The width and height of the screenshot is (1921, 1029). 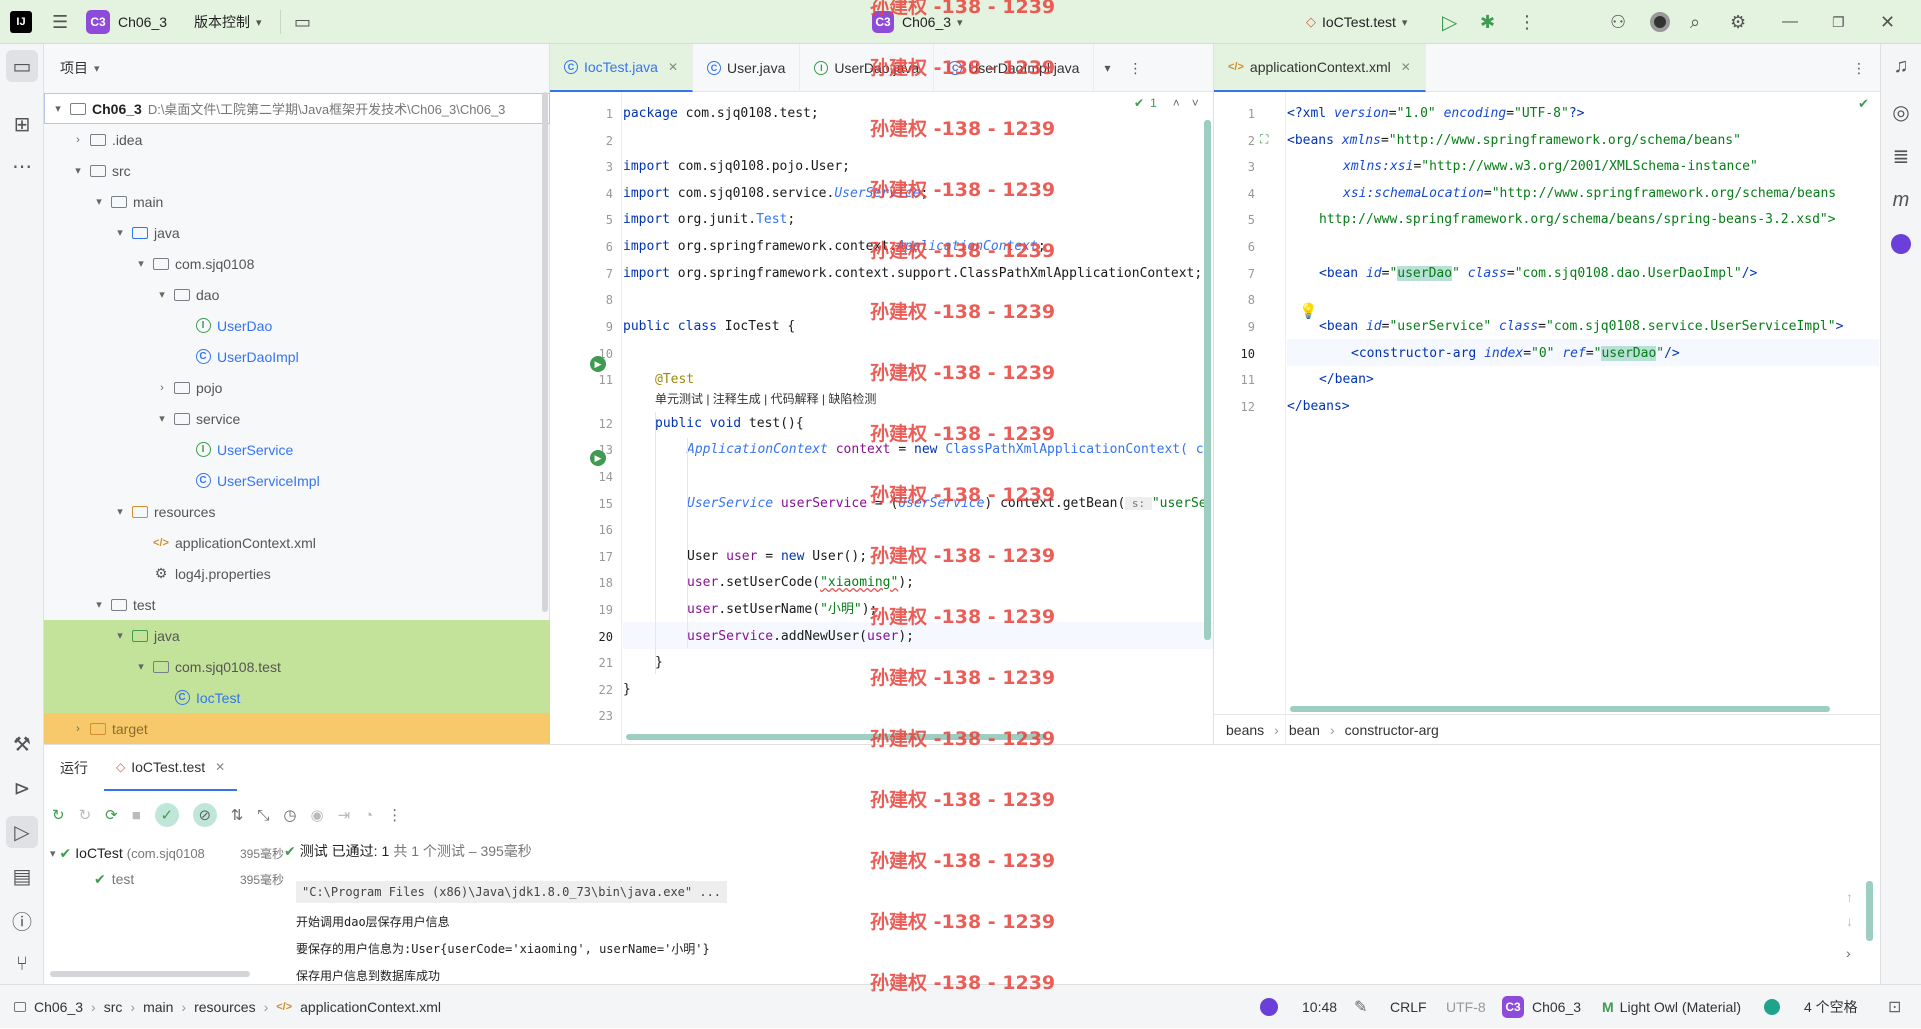 What do you see at coordinates (316, 815) in the screenshot?
I see `screenshot-icon: ◉` at bounding box center [316, 815].